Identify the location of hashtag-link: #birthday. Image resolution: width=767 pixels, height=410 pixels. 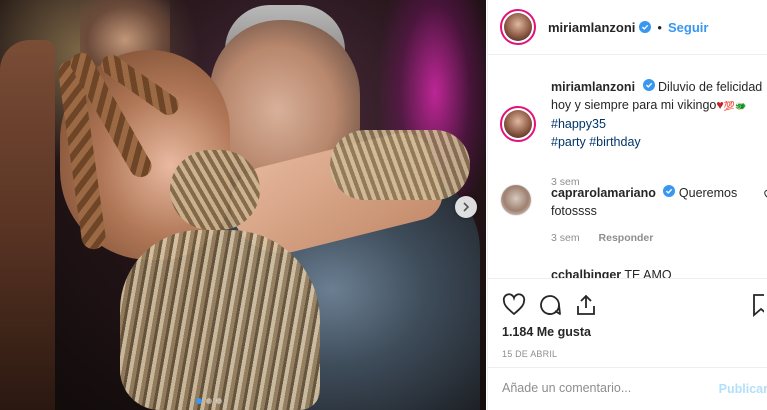
(614, 142).